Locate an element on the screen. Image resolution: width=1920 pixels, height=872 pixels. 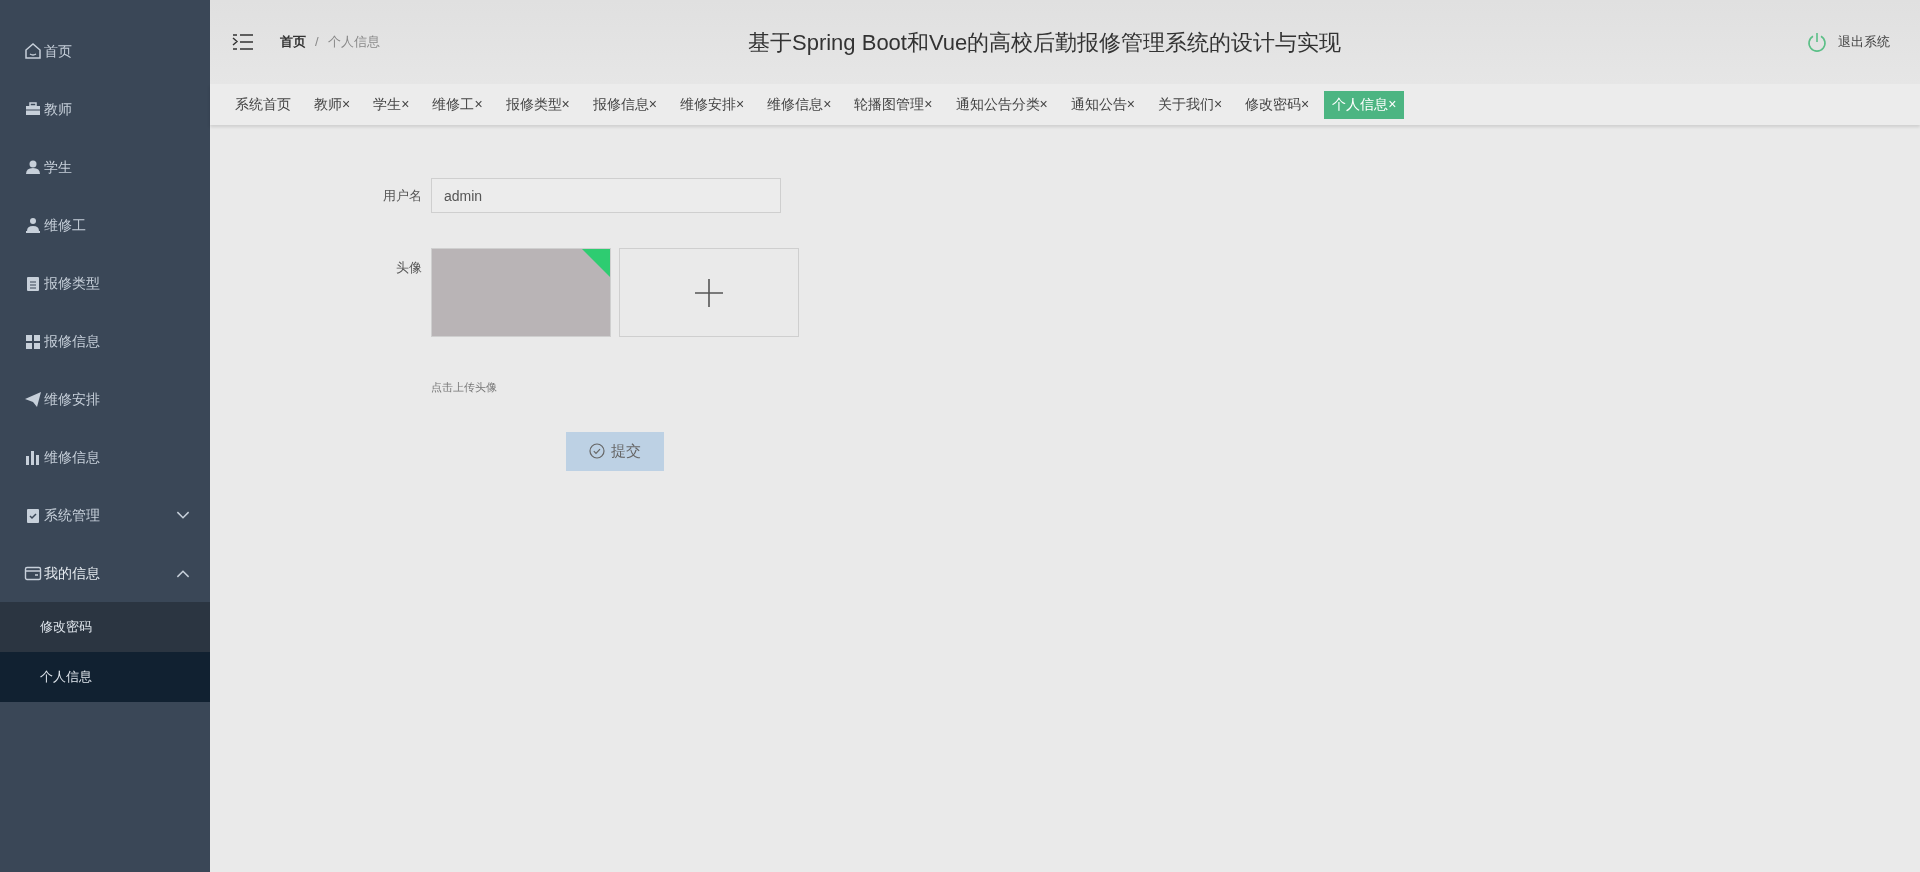
page-tab: 维修安排× is located at coordinates (712, 104).